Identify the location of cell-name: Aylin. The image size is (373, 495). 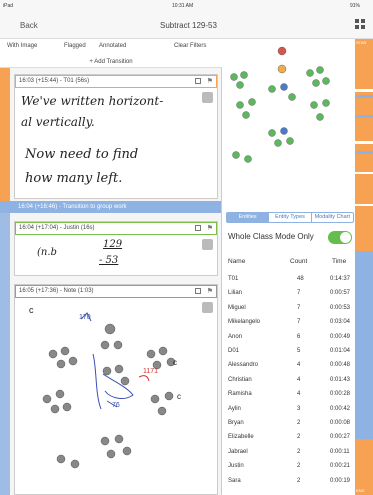
(234, 408).